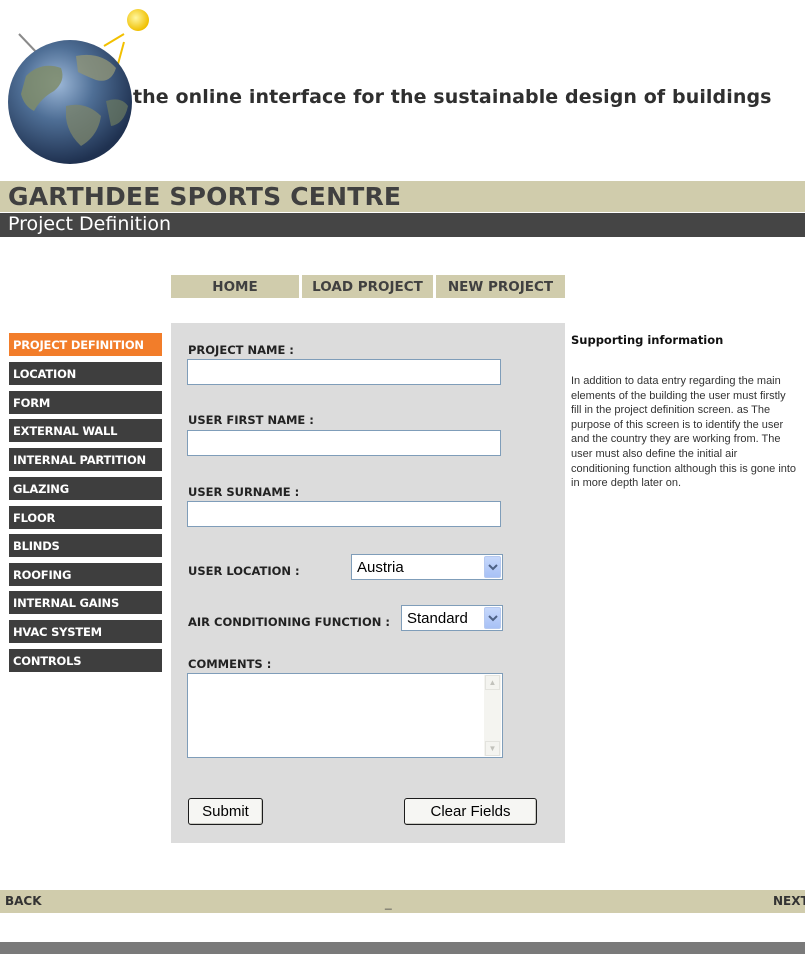 The height and width of the screenshot is (954, 805). What do you see at coordinates (85, 517) in the screenshot?
I see `sidebar-item-floor: FLOOR` at bounding box center [85, 517].